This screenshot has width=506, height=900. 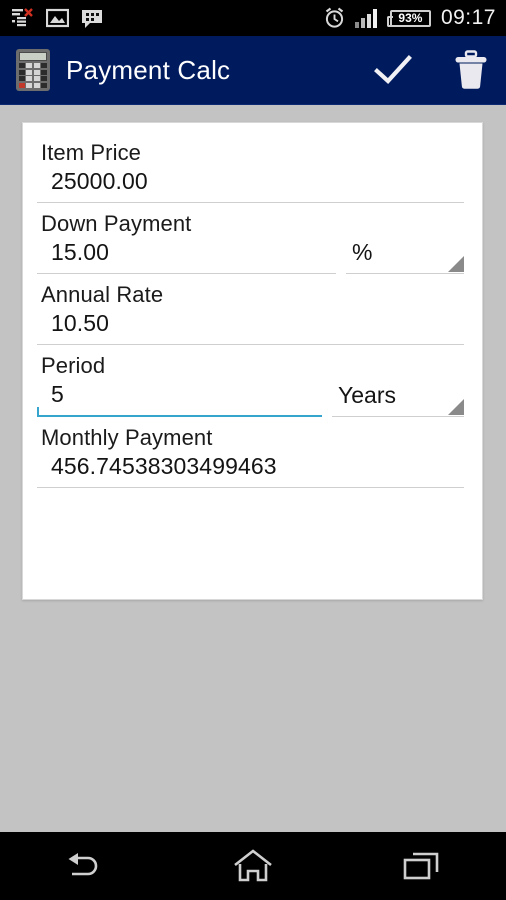 What do you see at coordinates (250, 186) in the screenshot?
I see `item-price-input: 25000.00` at bounding box center [250, 186].